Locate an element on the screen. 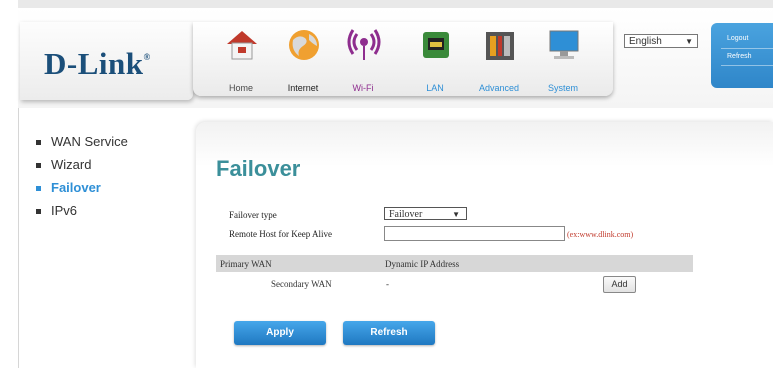  brand-logo-text: D-Link is located at coordinates (94, 63).